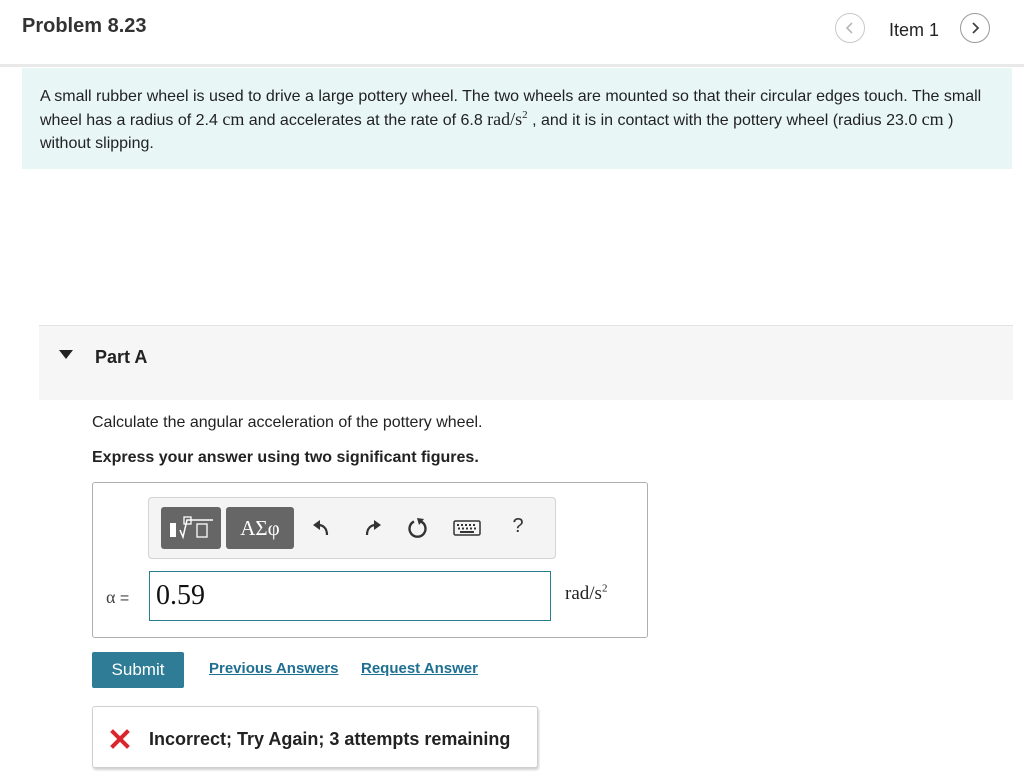 Image resolution: width=1024 pixels, height=777 pixels. I want to click on caret-down-icon, so click(66, 354).